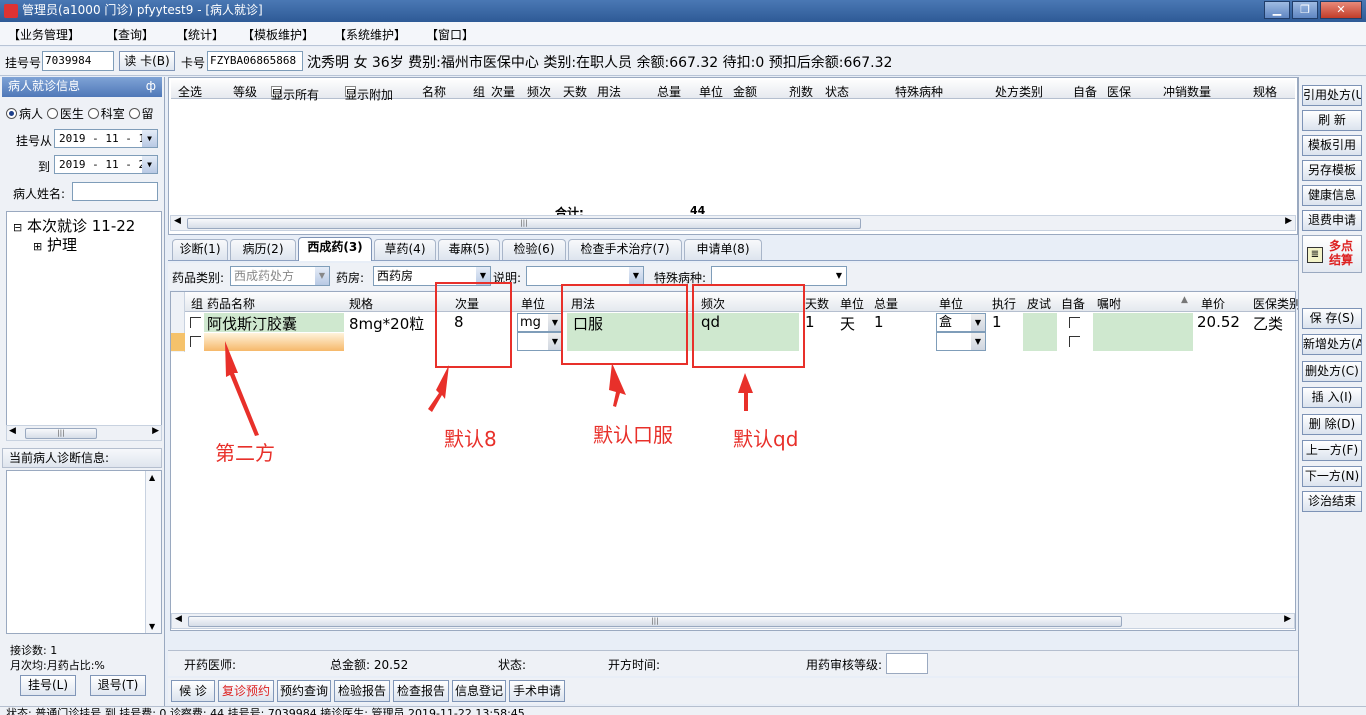 This screenshot has width=1366, height=715. What do you see at coordinates (82, 458) in the screenshot?
I see `diag-header: 当前病人诊断信息:` at bounding box center [82, 458].